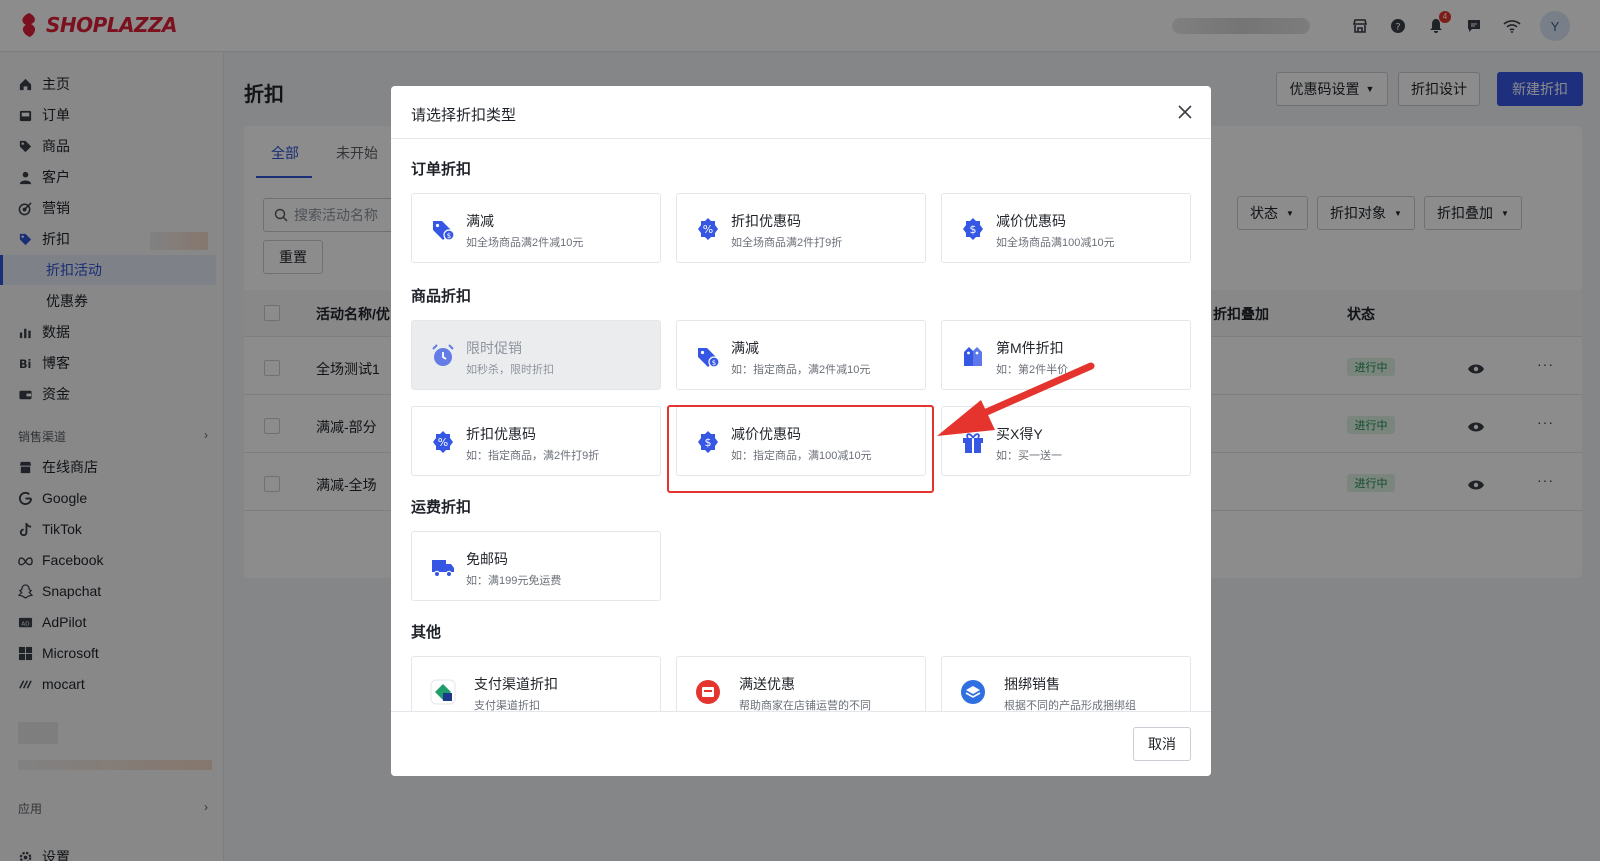  Describe the element at coordinates (805, 705) in the screenshot. I see `option-desc: 帮助商家在店铺运营的不同` at that location.